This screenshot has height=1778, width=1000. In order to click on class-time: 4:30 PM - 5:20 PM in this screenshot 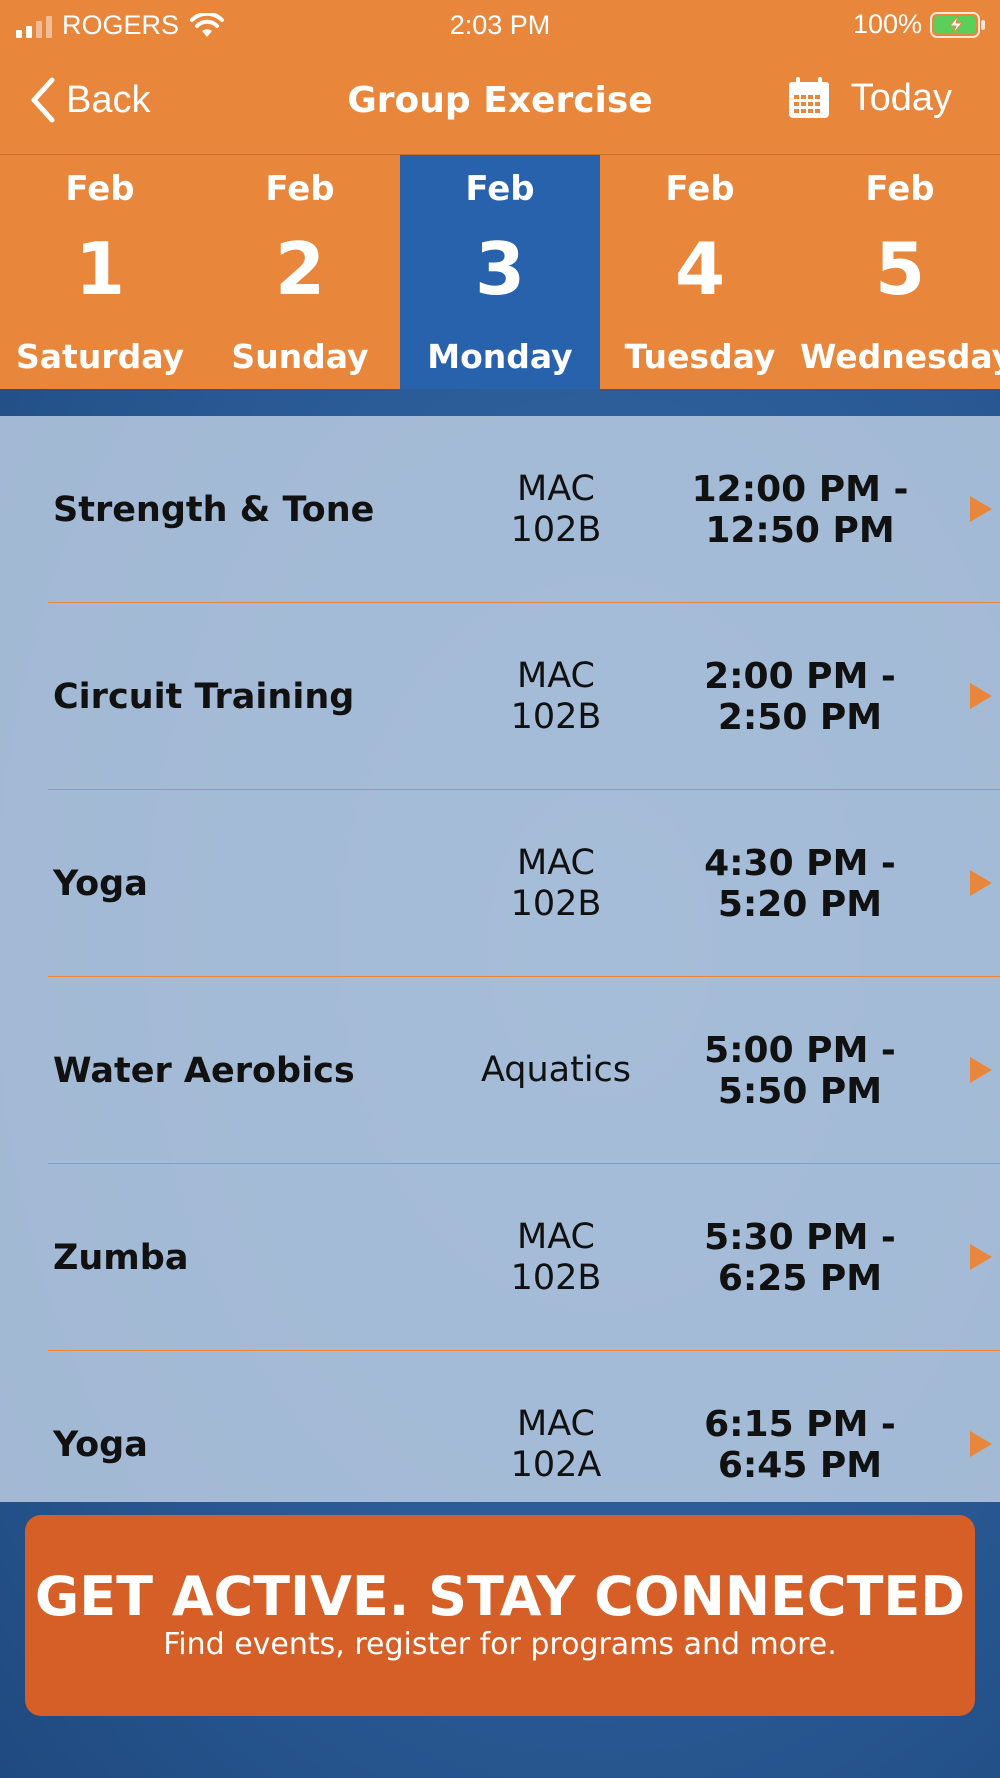, I will do `click(800, 883)`.